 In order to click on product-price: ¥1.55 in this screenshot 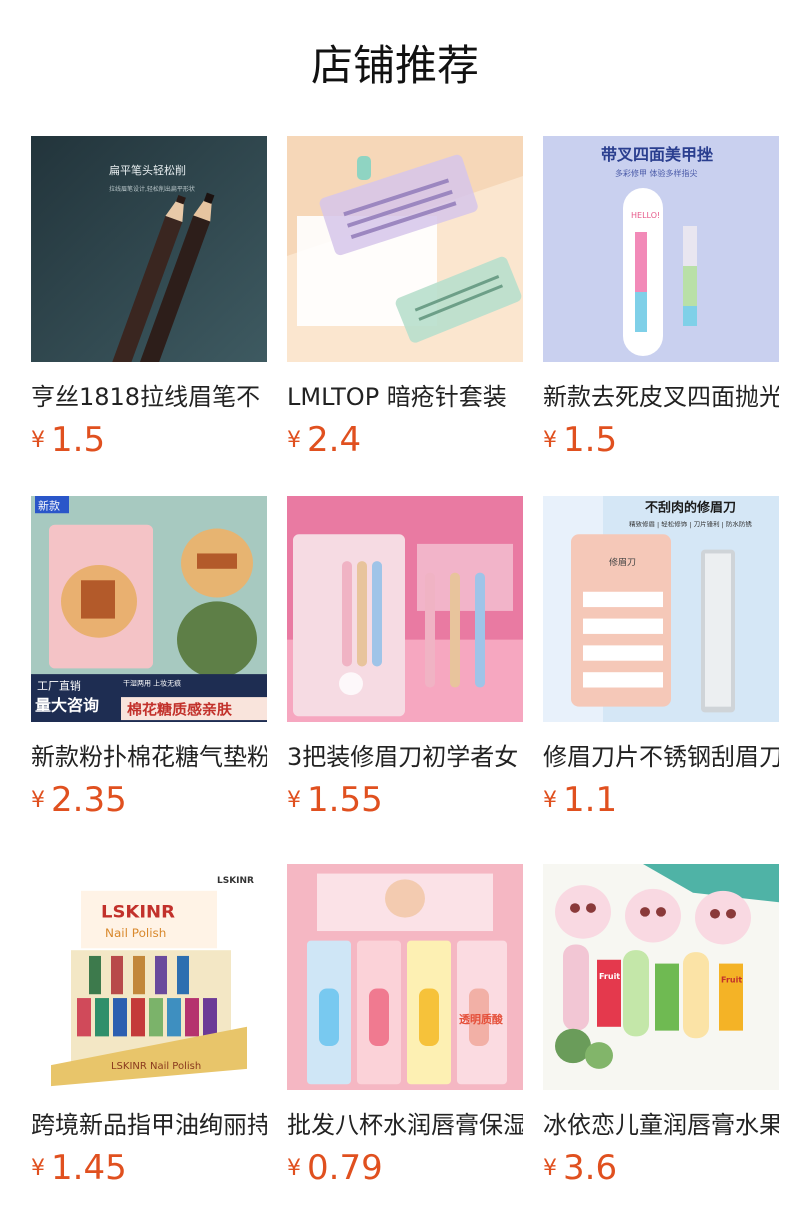, I will do `click(405, 800)`.